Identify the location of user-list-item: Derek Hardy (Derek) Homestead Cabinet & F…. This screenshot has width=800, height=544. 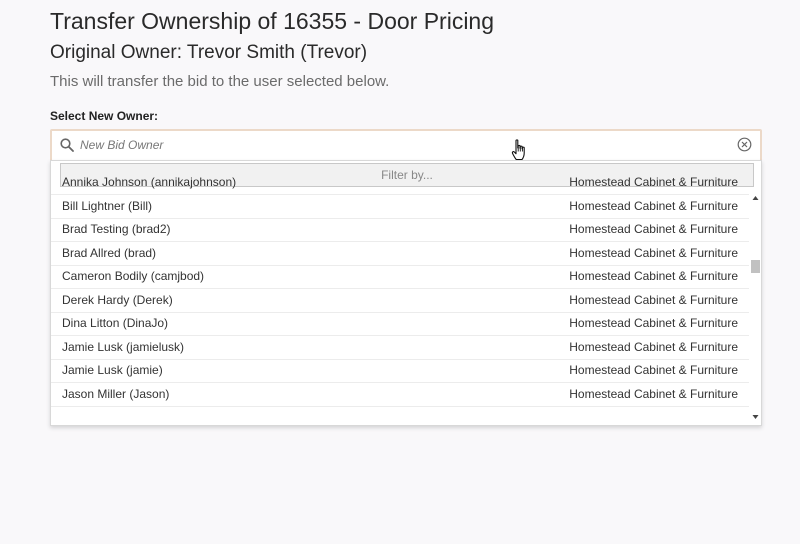
(400, 301).